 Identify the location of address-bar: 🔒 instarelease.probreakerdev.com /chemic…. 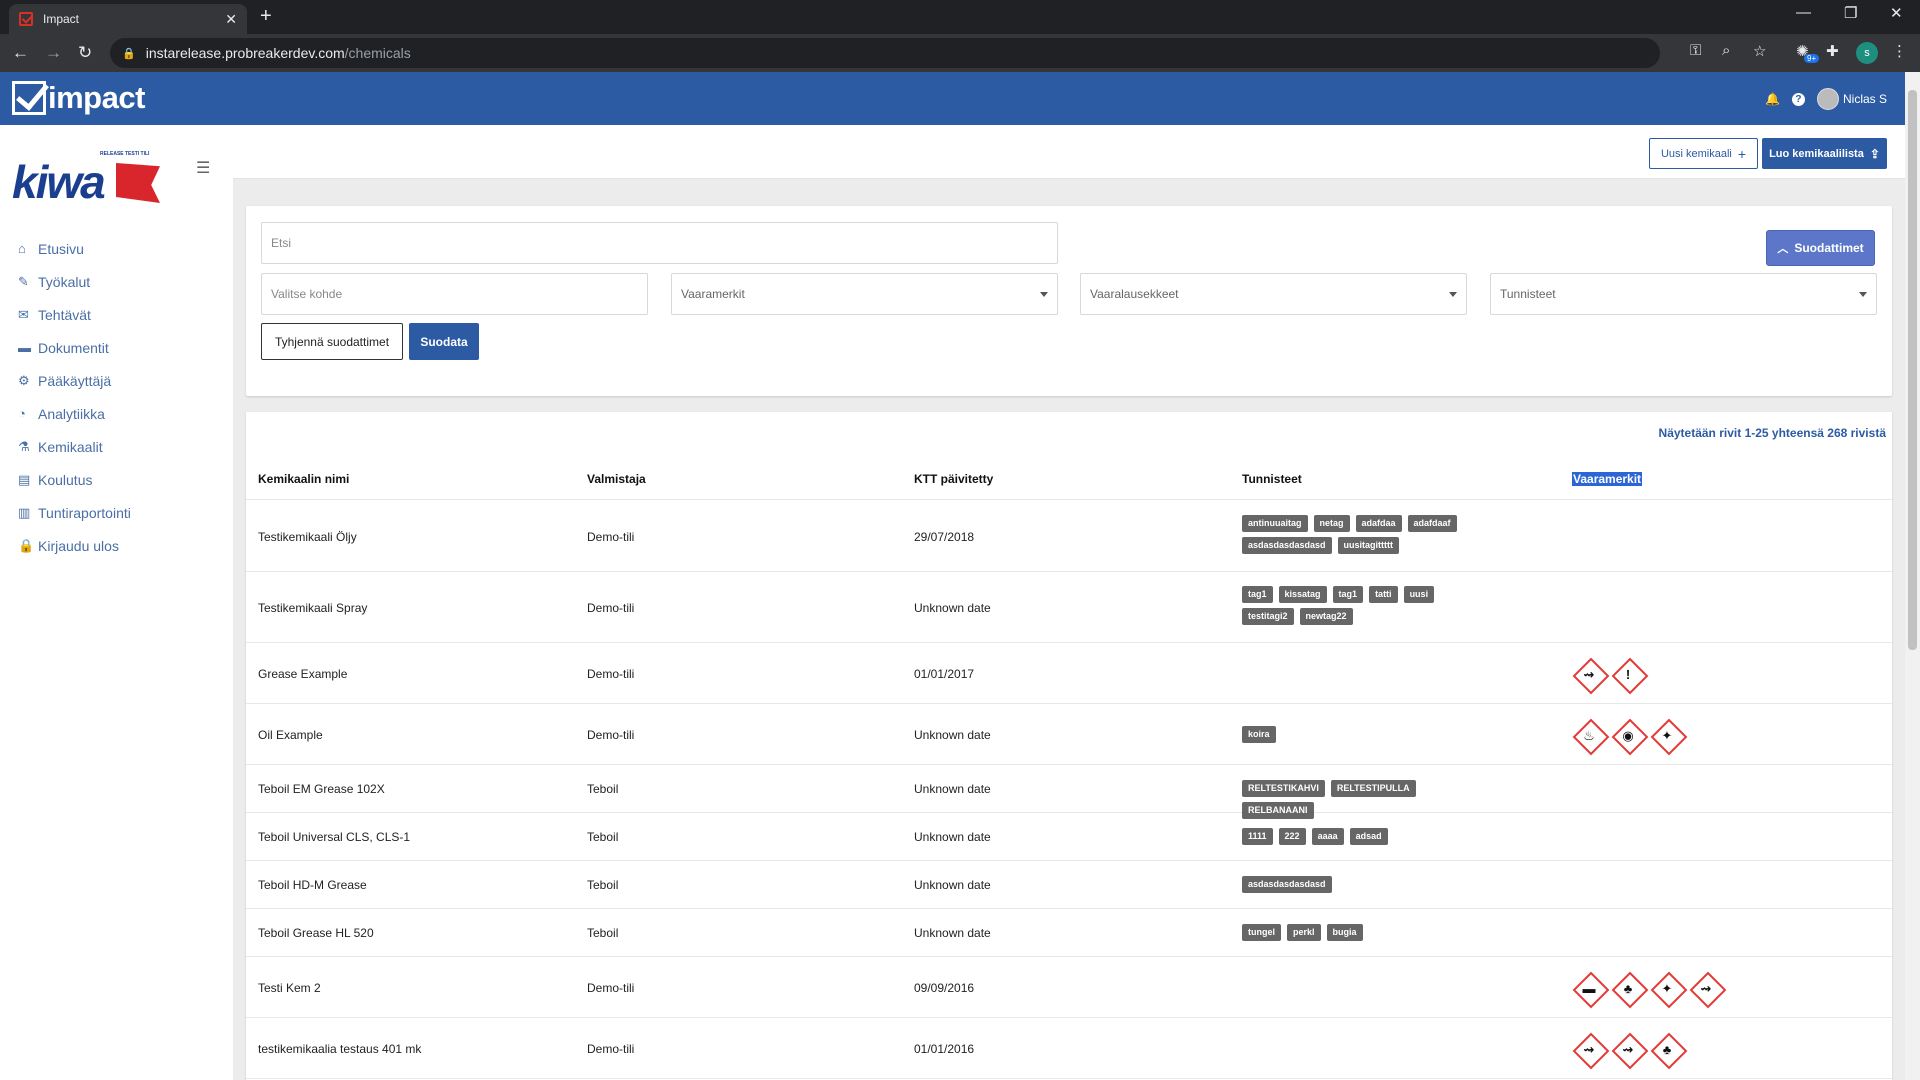
(885, 53).